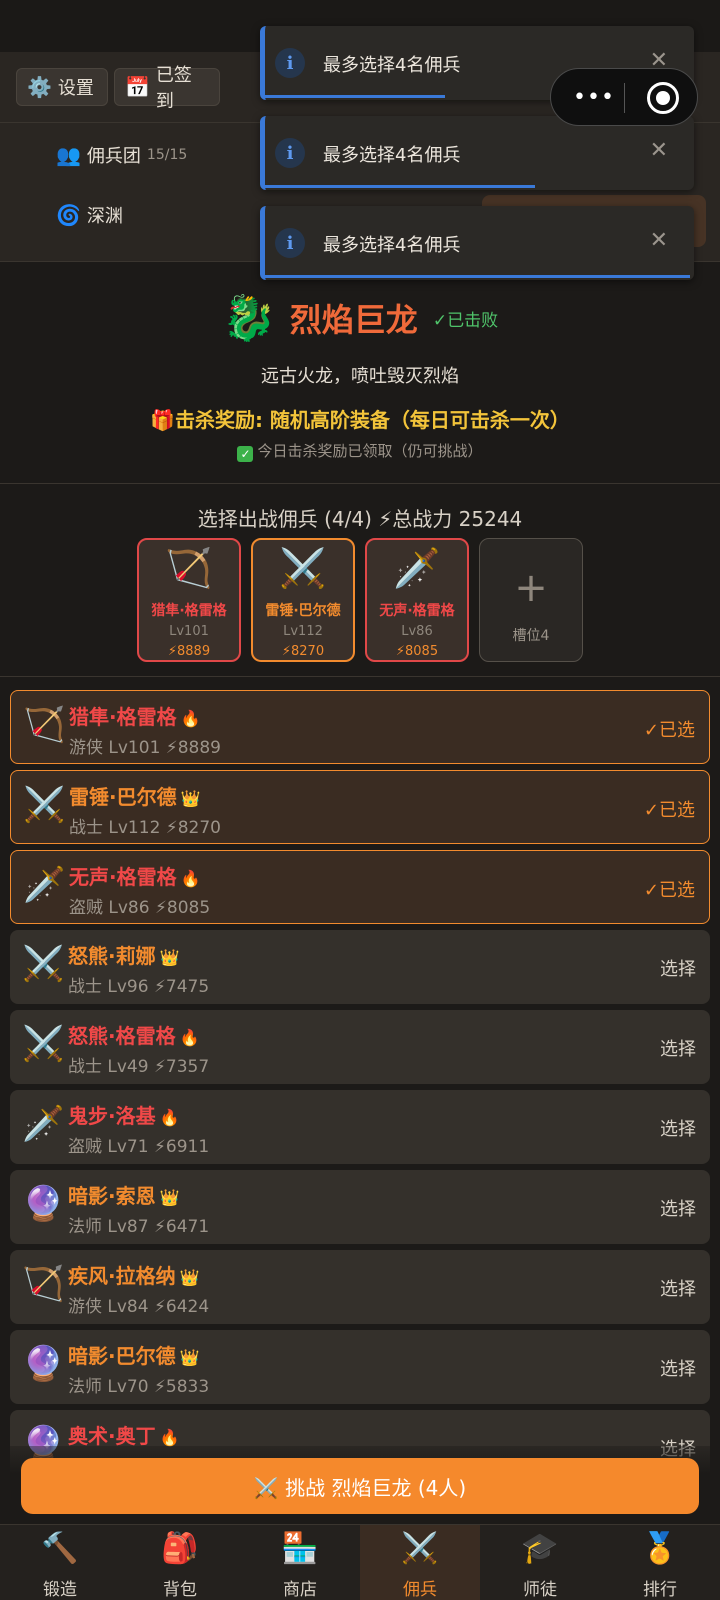  I want to click on mercenary-row: ⚔️ 怒熊·莉娜 👑 战士 Lv96 ⚡7475 选择, so click(360, 967).